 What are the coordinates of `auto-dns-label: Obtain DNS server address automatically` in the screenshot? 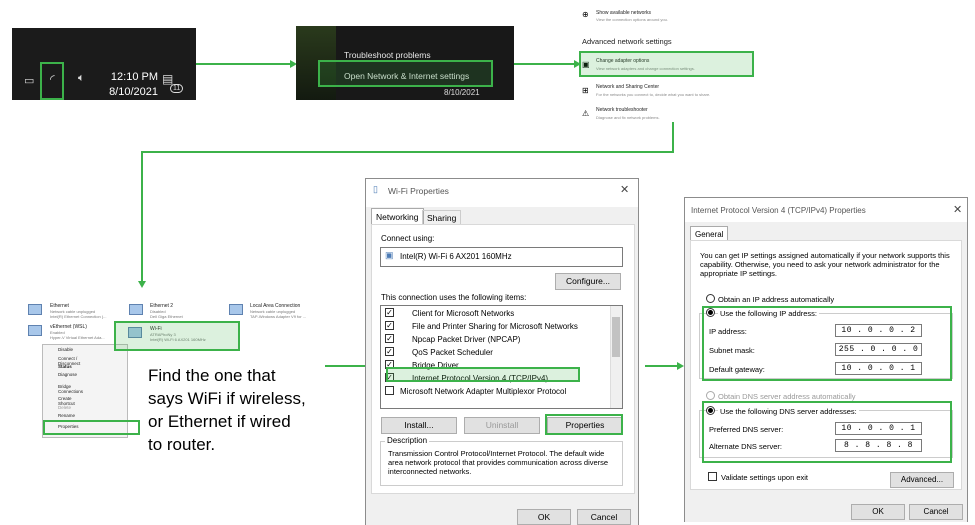 It's located at (787, 396).